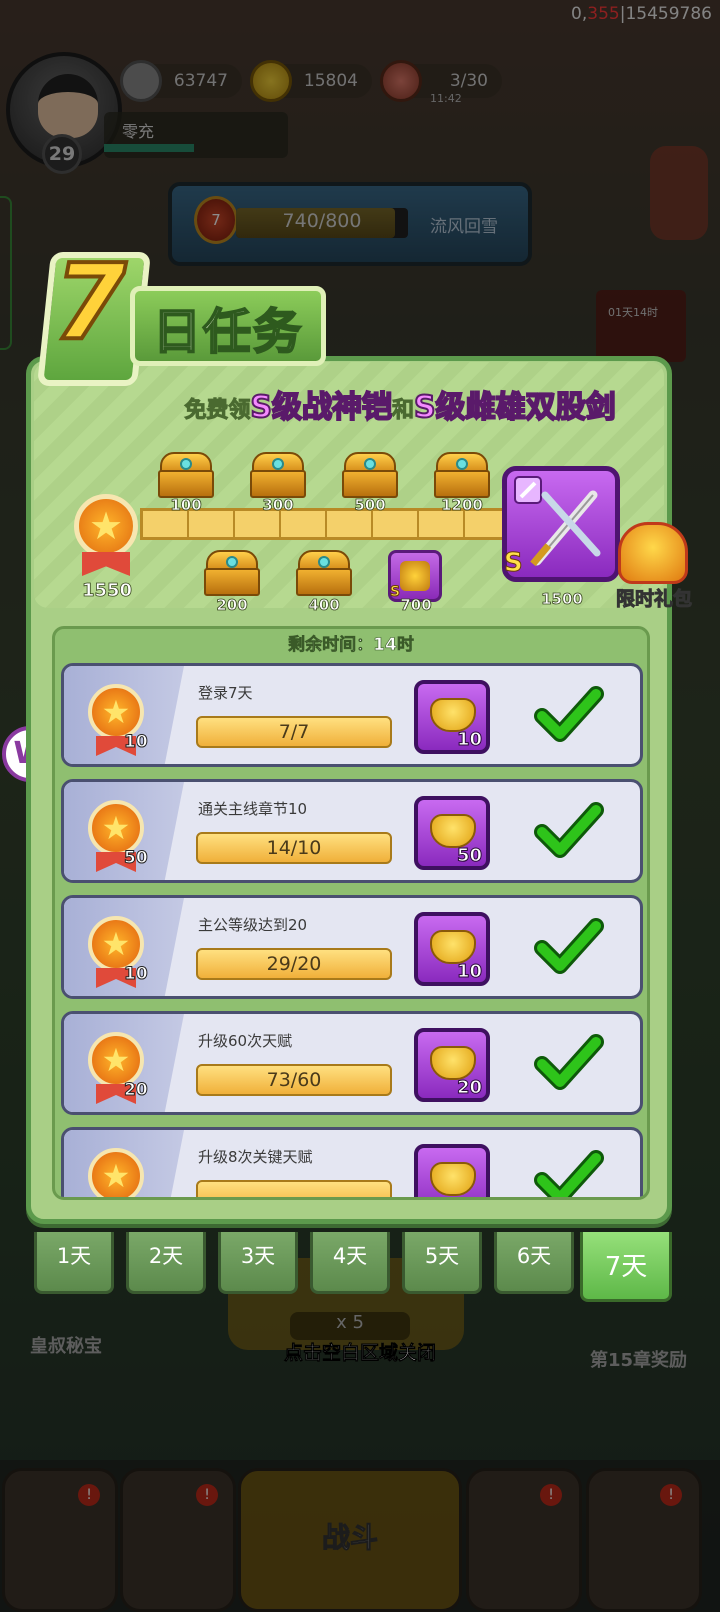 The height and width of the screenshot is (1612, 720). I want to click on milestone-label: 200, so click(232, 605).